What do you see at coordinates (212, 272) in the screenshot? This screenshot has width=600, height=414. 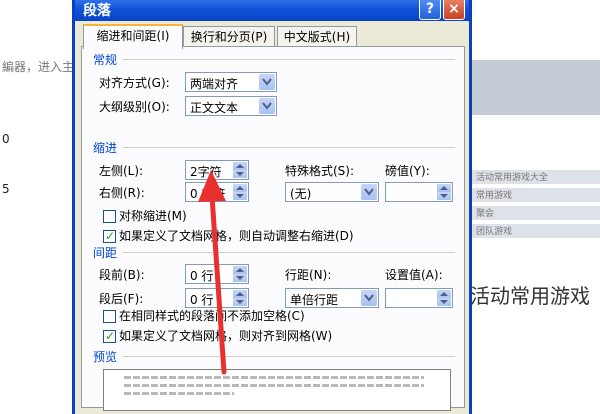 I see `annotation-arrow-icon` at bounding box center [212, 272].